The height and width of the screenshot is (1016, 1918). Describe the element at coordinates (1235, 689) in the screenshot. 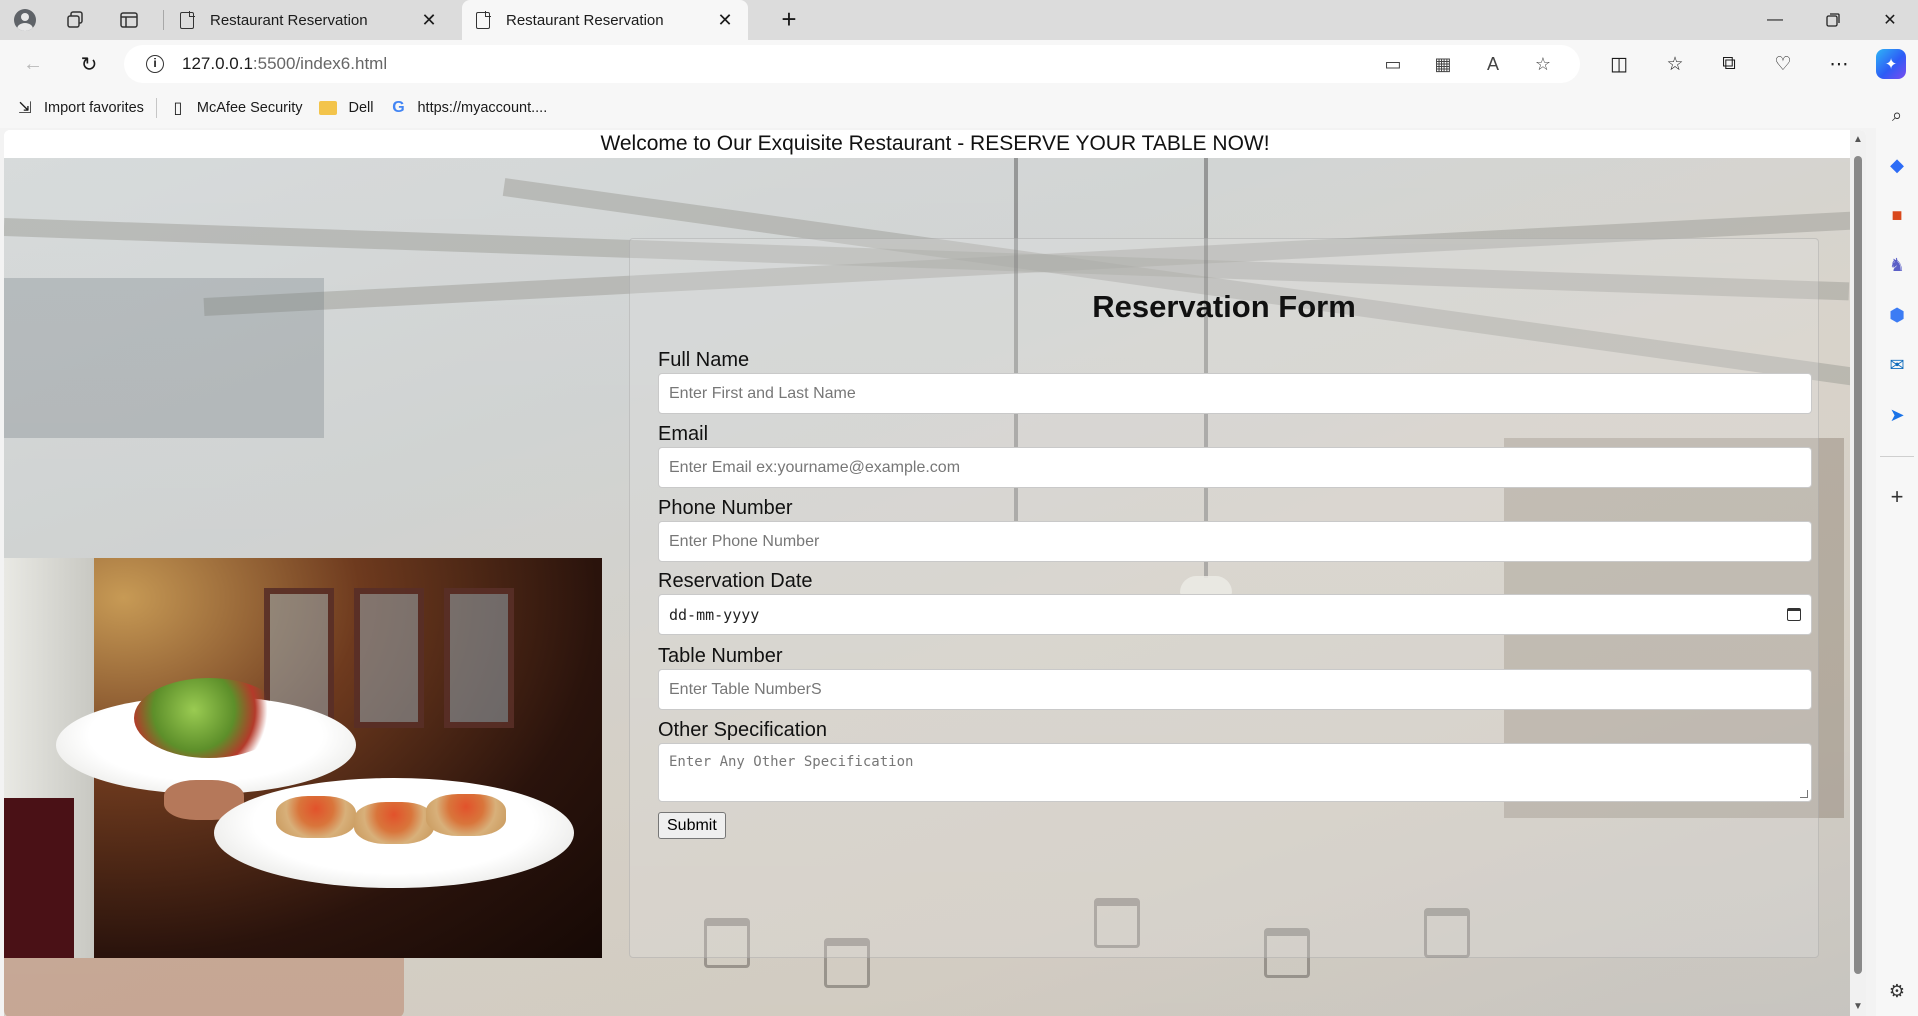

I see `table-number-input` at that location.